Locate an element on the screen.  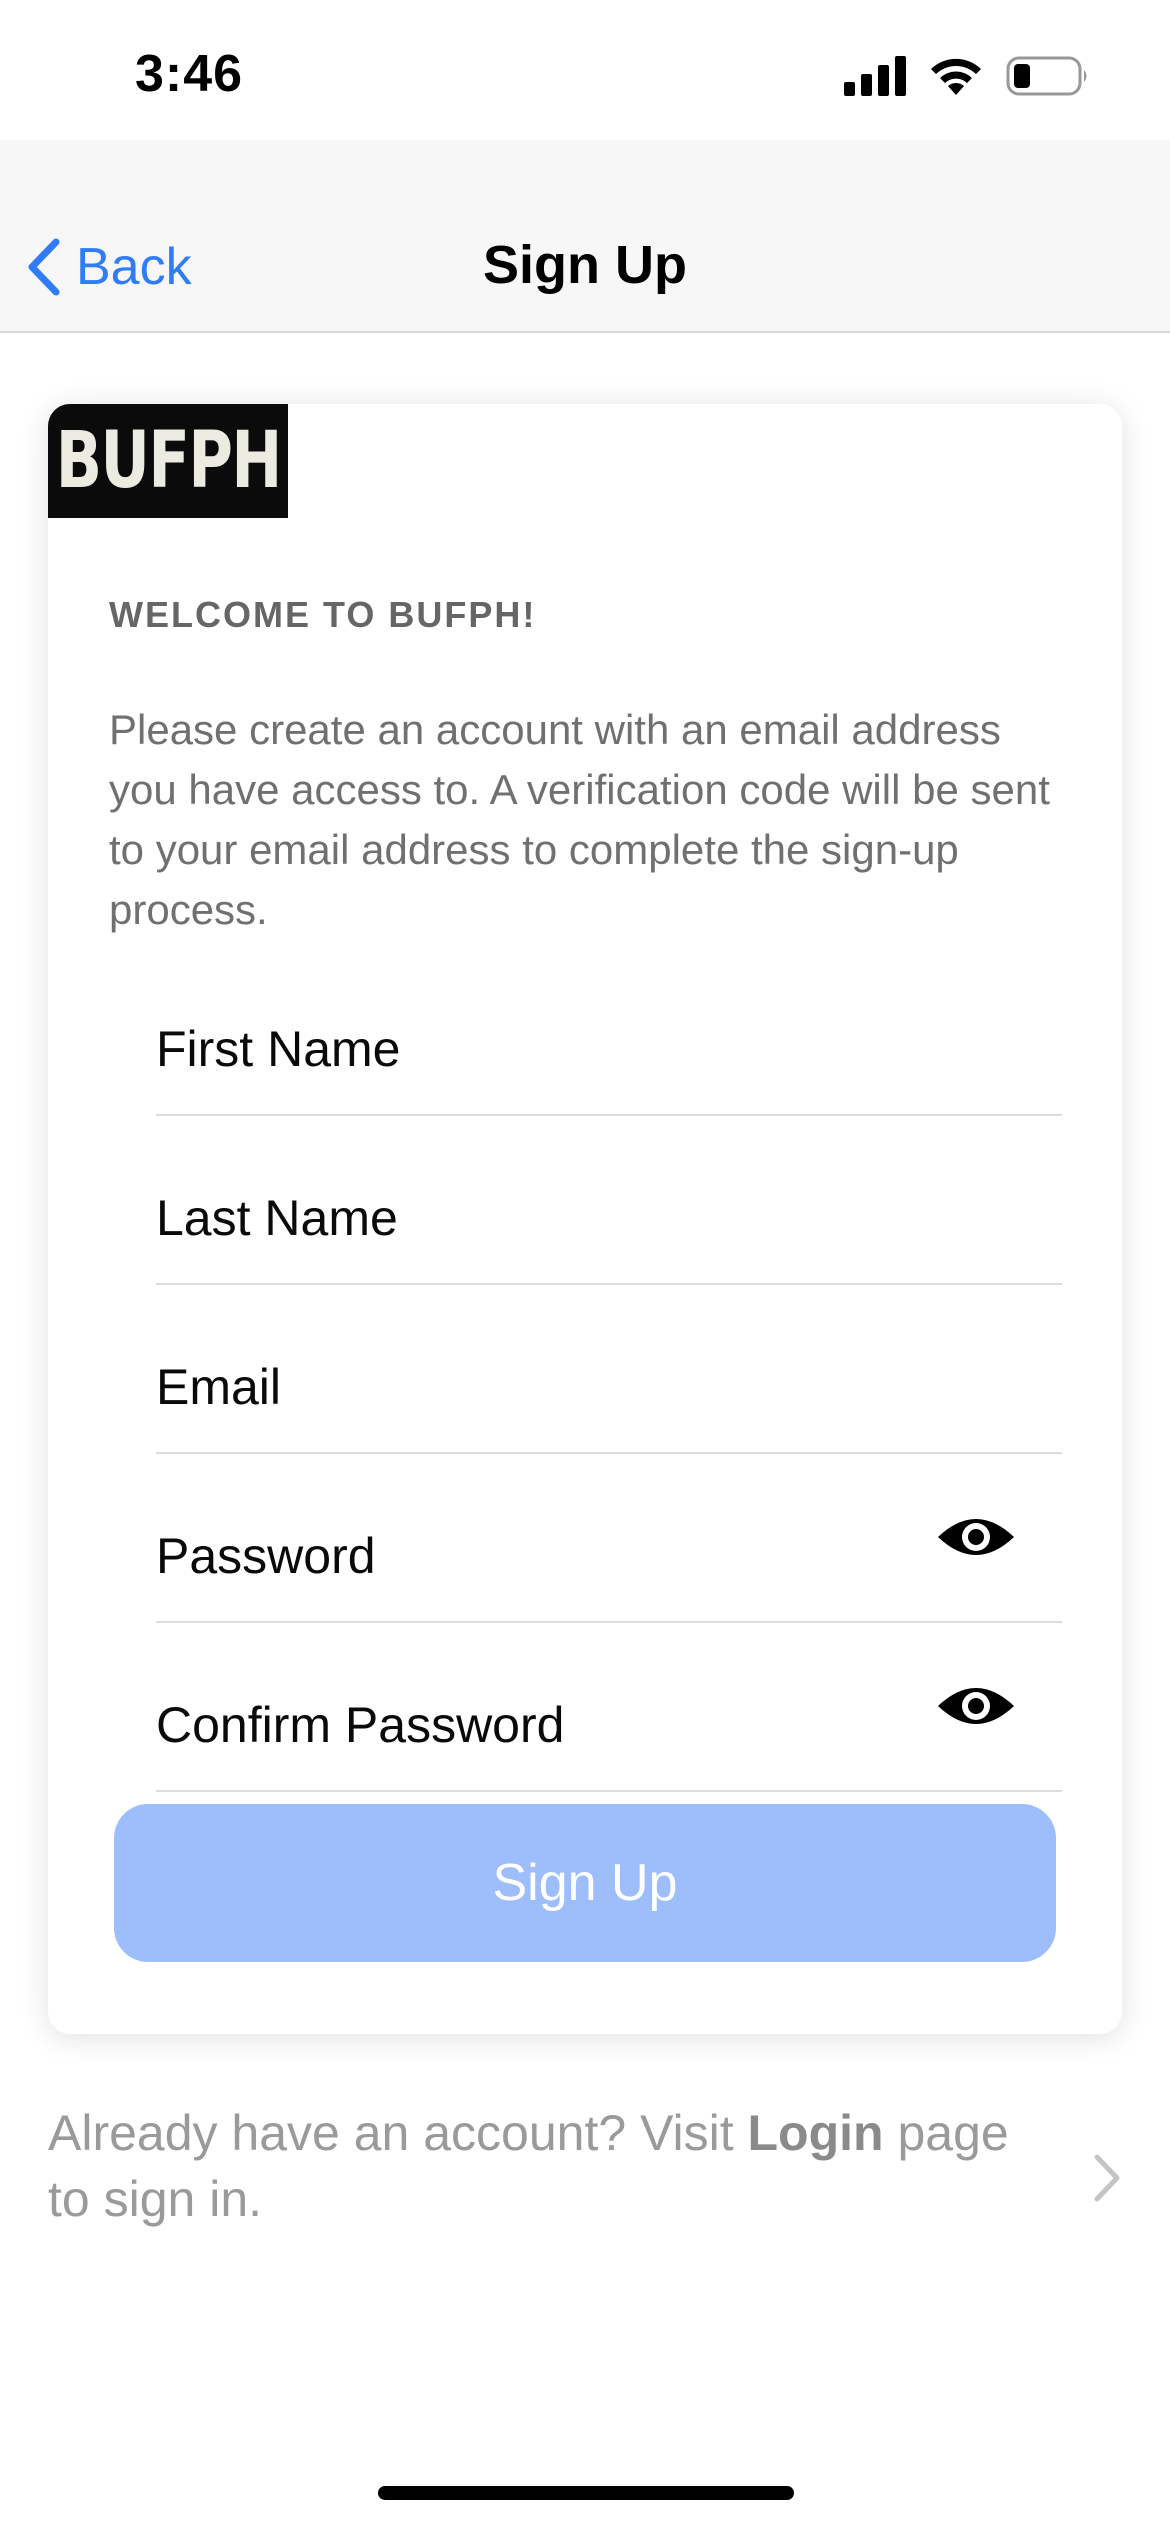
password-field: Password is located at coordinates (609, 1538).